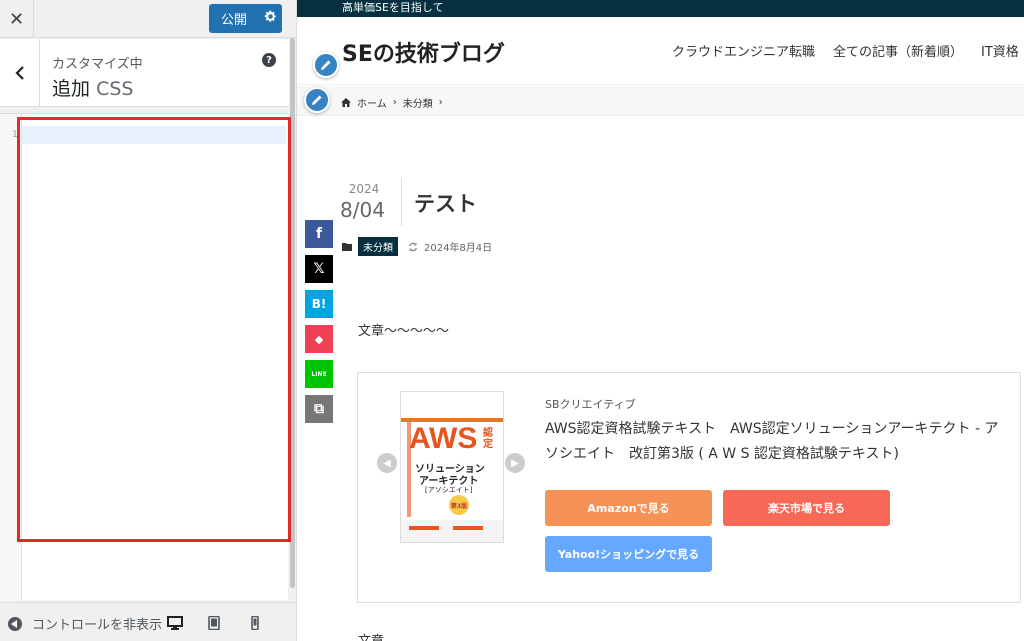 The width and height of the screenshot is (1024, 641). I want to click on book-aws-text: AWS, so click(443, 438).